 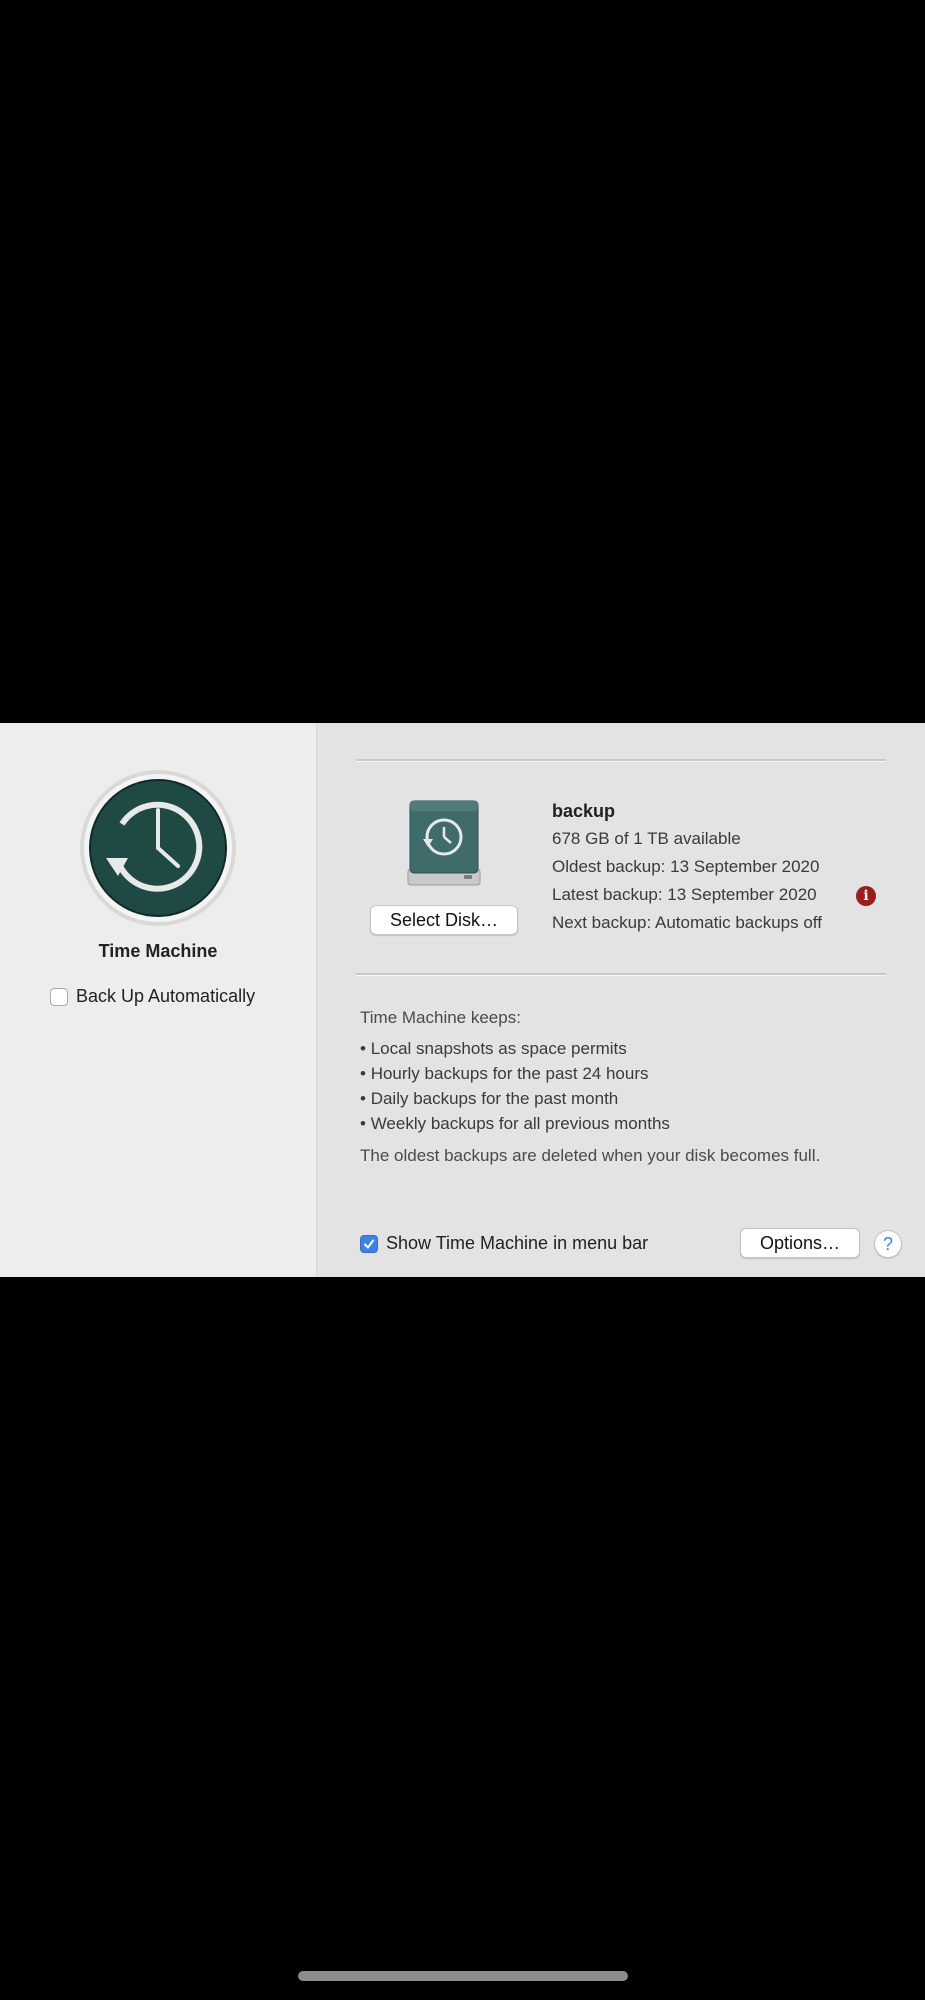 I want to click on show-in-menu-bar-label: Show Time Machine in menu bar, so click(x=517, y=1243).